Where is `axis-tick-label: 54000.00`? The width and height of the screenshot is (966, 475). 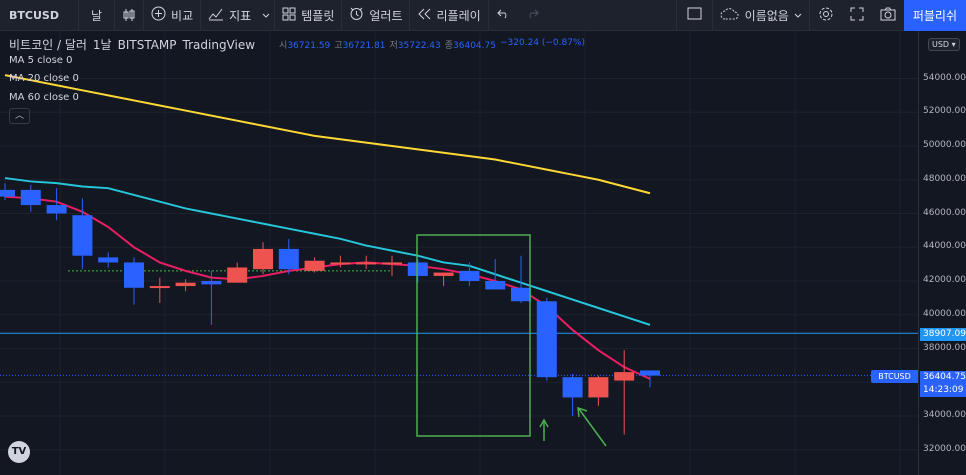
axis-tick-label: 54000.00 is located at coordinates (944, 77).